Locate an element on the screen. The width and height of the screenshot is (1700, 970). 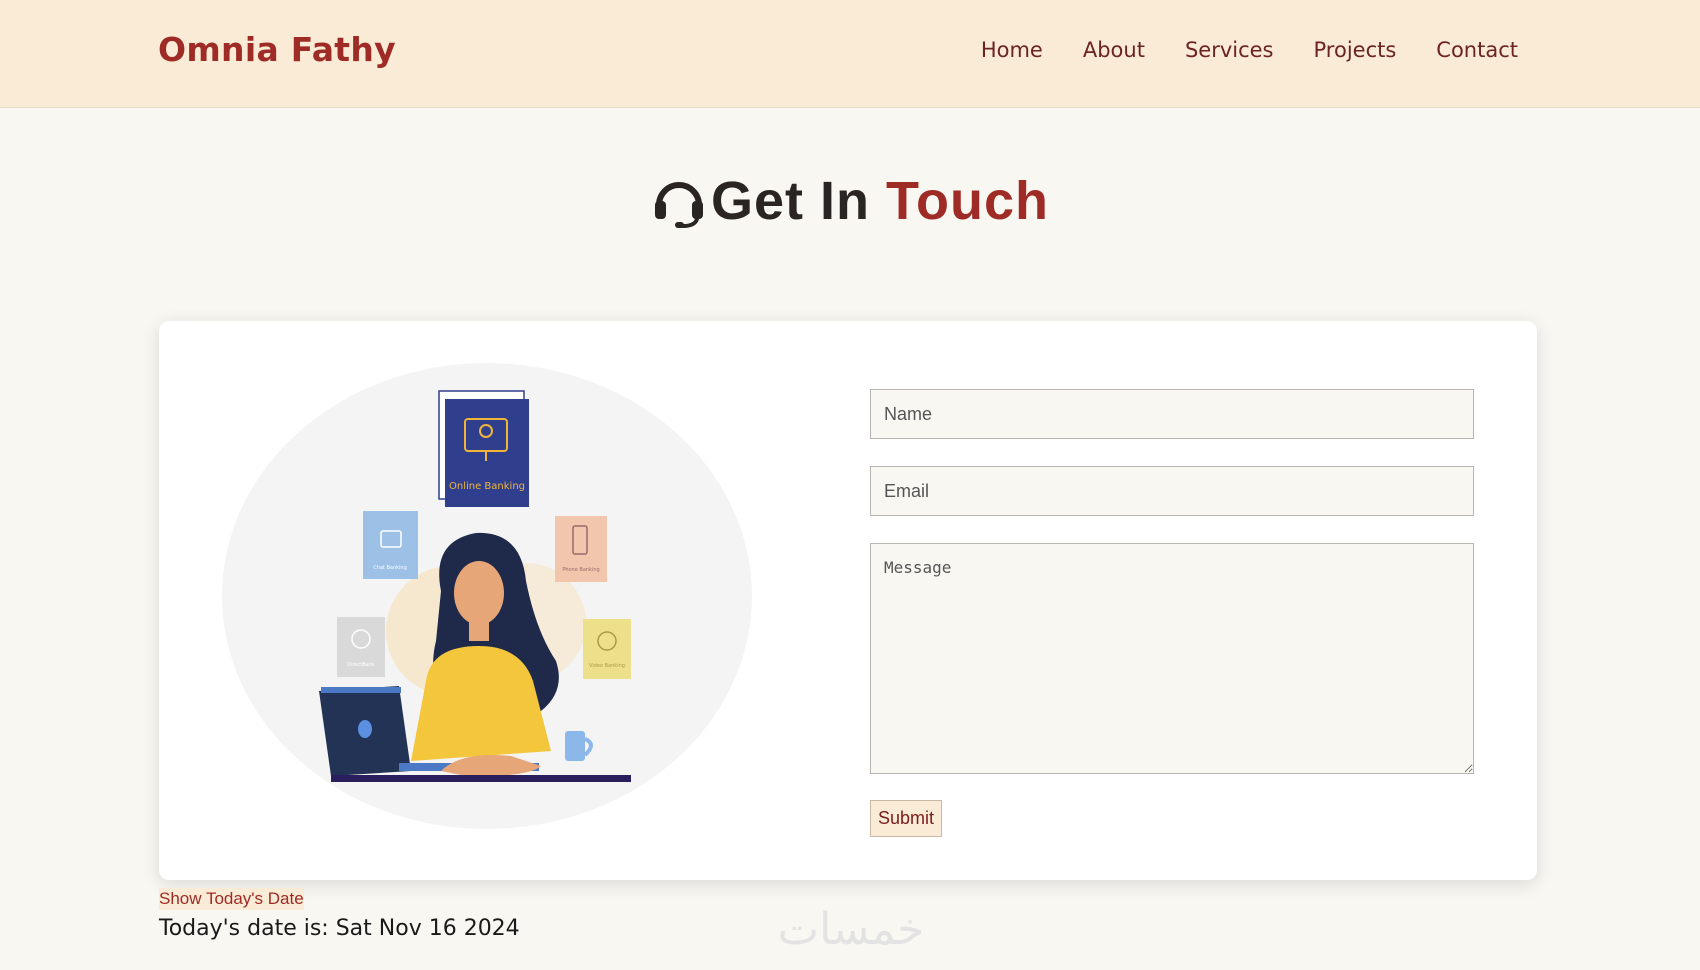
brand-logo: Omnia Fathy is located at coordinates (277, 49).